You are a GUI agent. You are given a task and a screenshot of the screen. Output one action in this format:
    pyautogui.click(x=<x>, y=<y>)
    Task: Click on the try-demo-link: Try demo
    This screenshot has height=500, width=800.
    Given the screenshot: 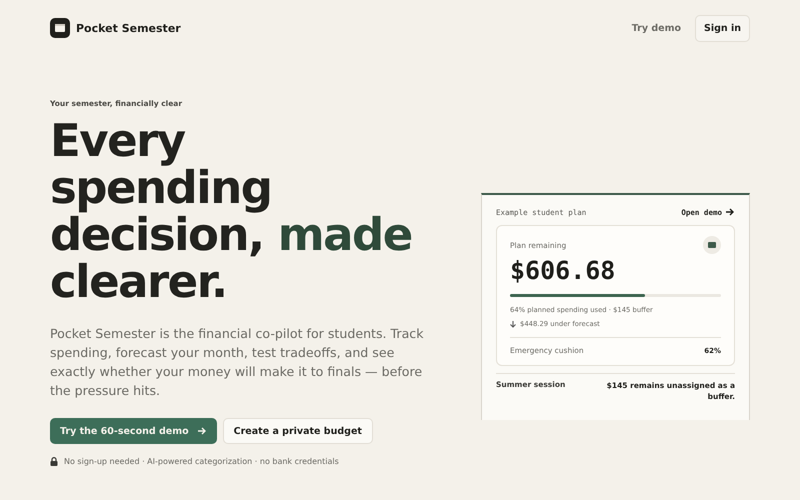 What is the action you would take?
    pyautogui.click(x=656, y=28)
    